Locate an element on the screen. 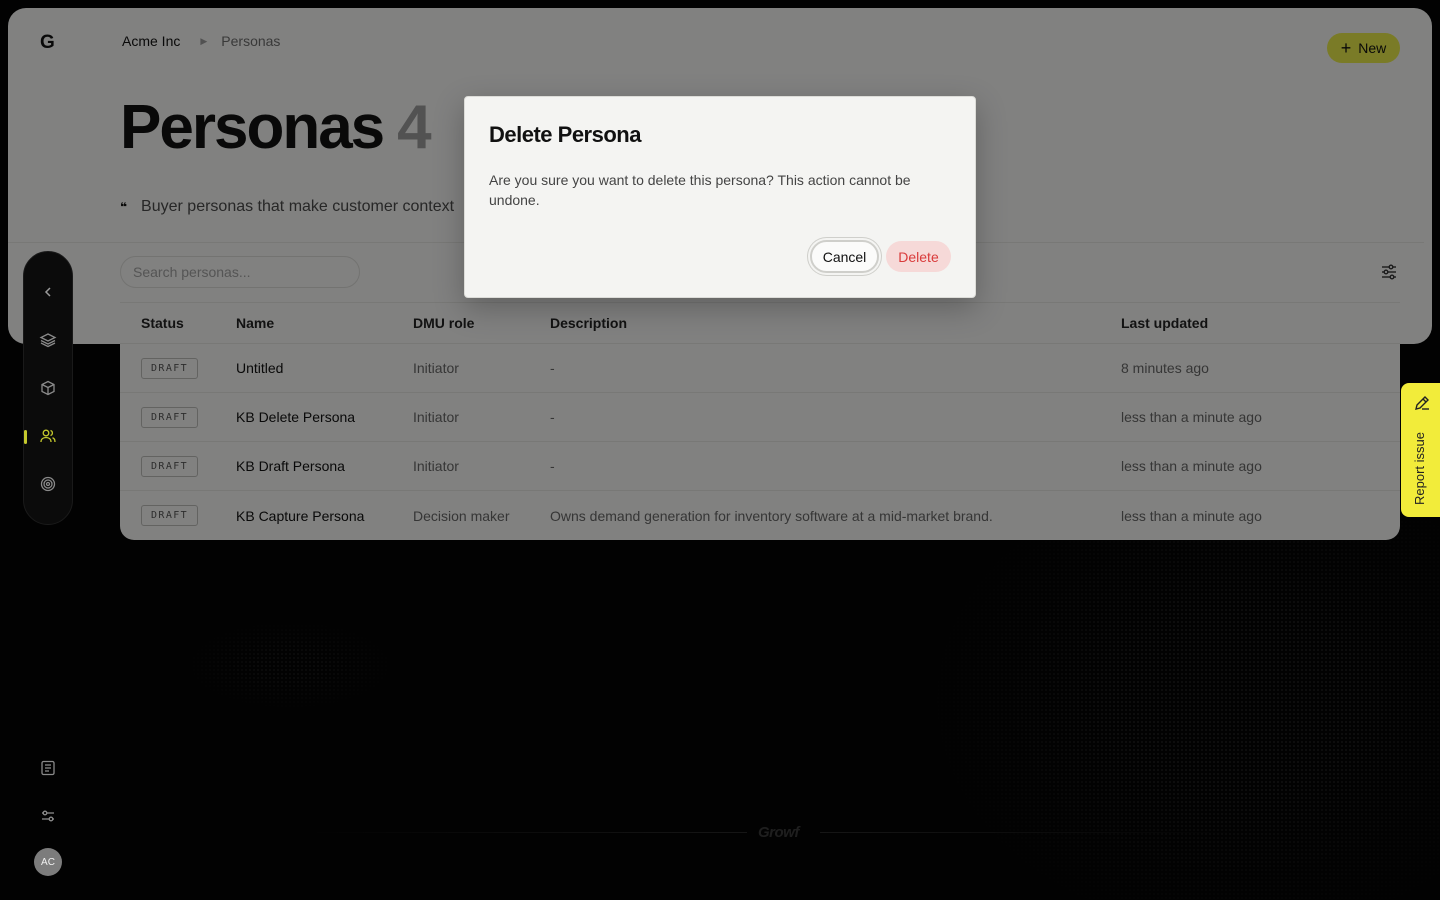  layers-icon is located at coordinates (48, 340).